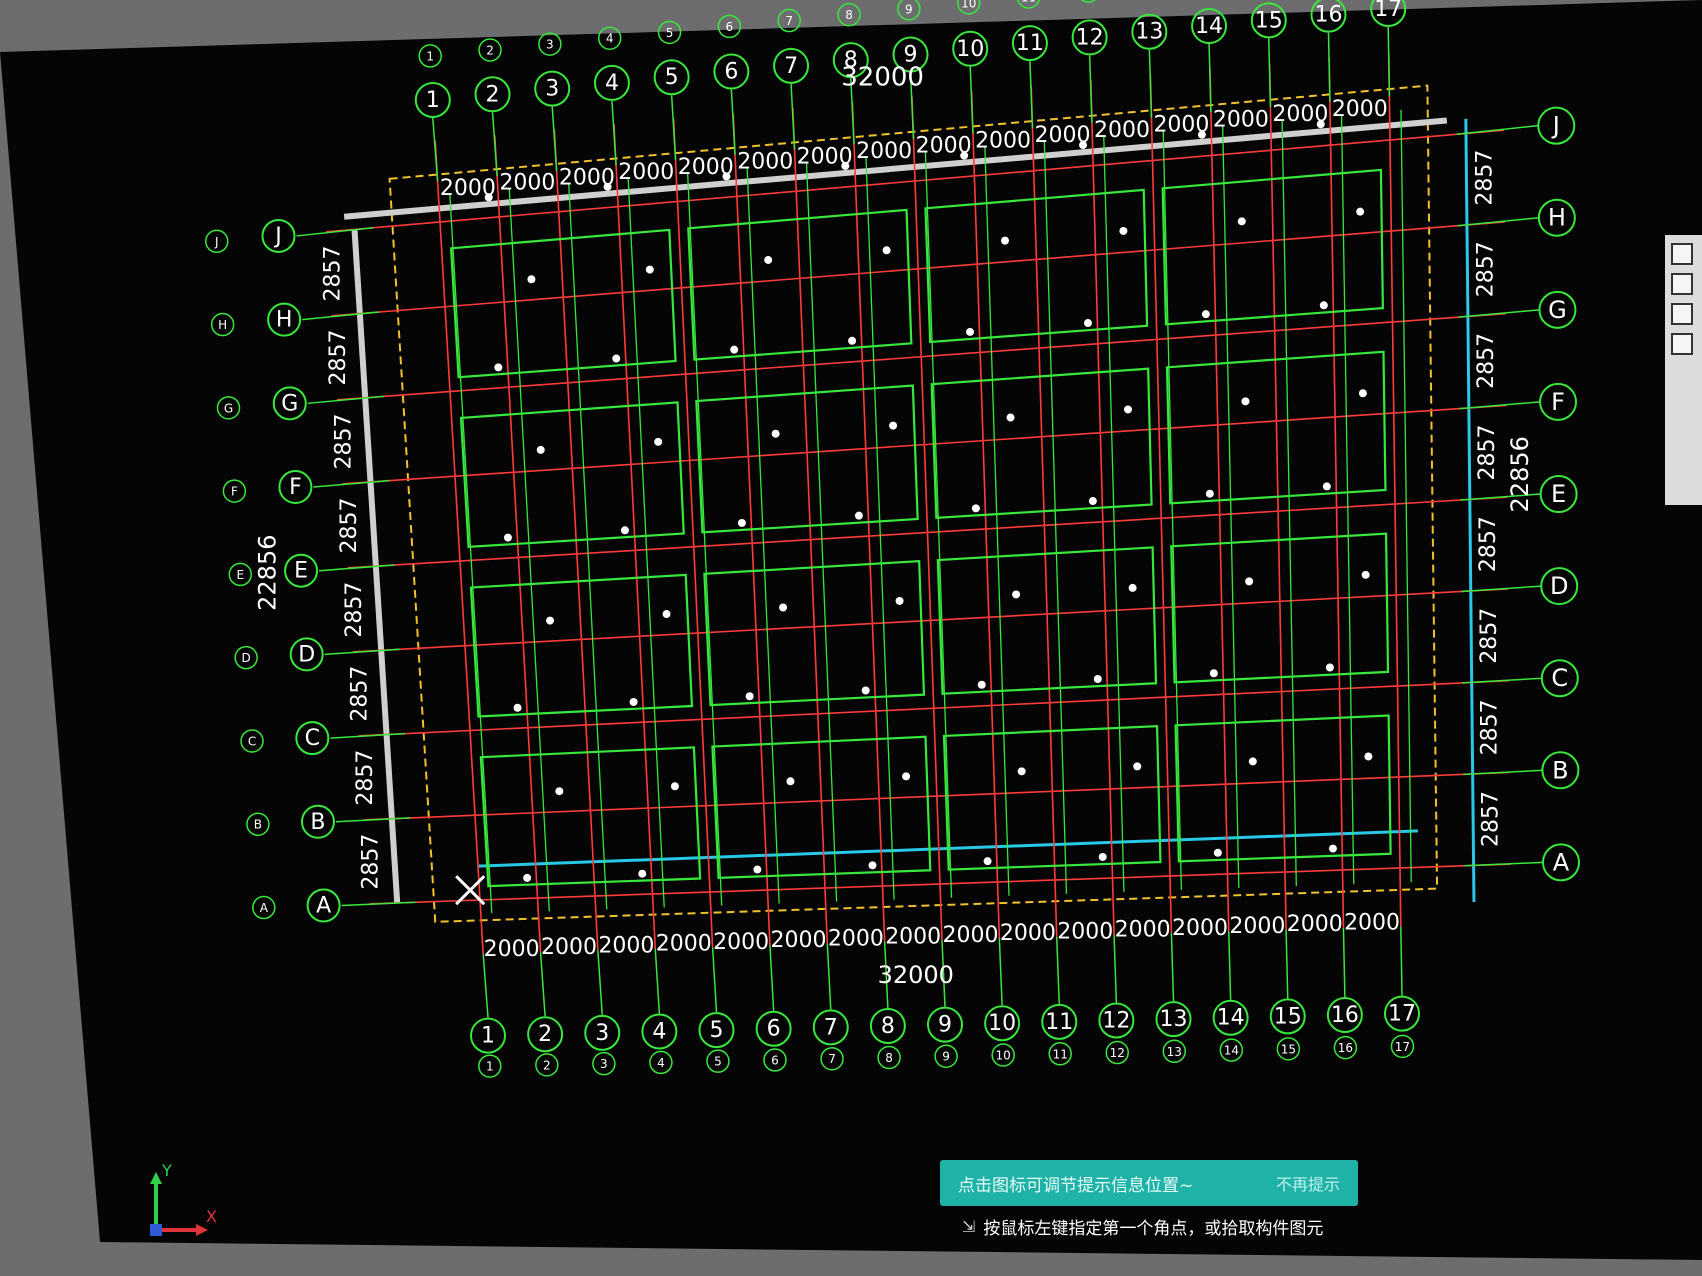 This screenshot has height=1276, width=1702. What do you see at coordinates (493, 94) in the screenshot?
I see `top-axis-label: 2` at bounding box center [493, 94].